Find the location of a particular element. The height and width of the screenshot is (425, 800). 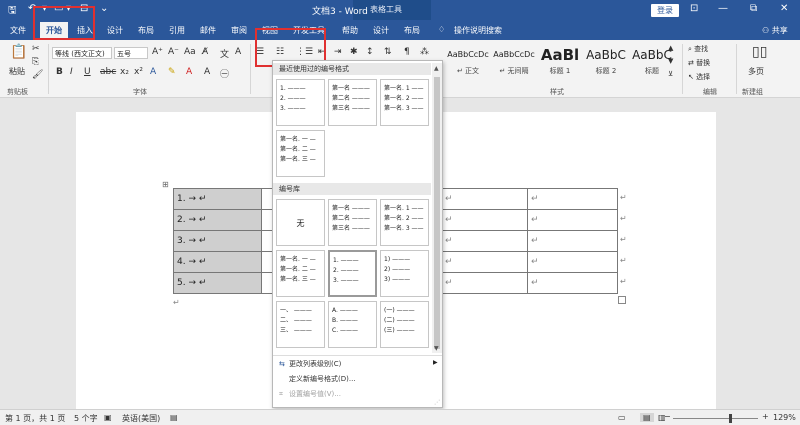

zoom-slider is located at coordinates (715, 418).